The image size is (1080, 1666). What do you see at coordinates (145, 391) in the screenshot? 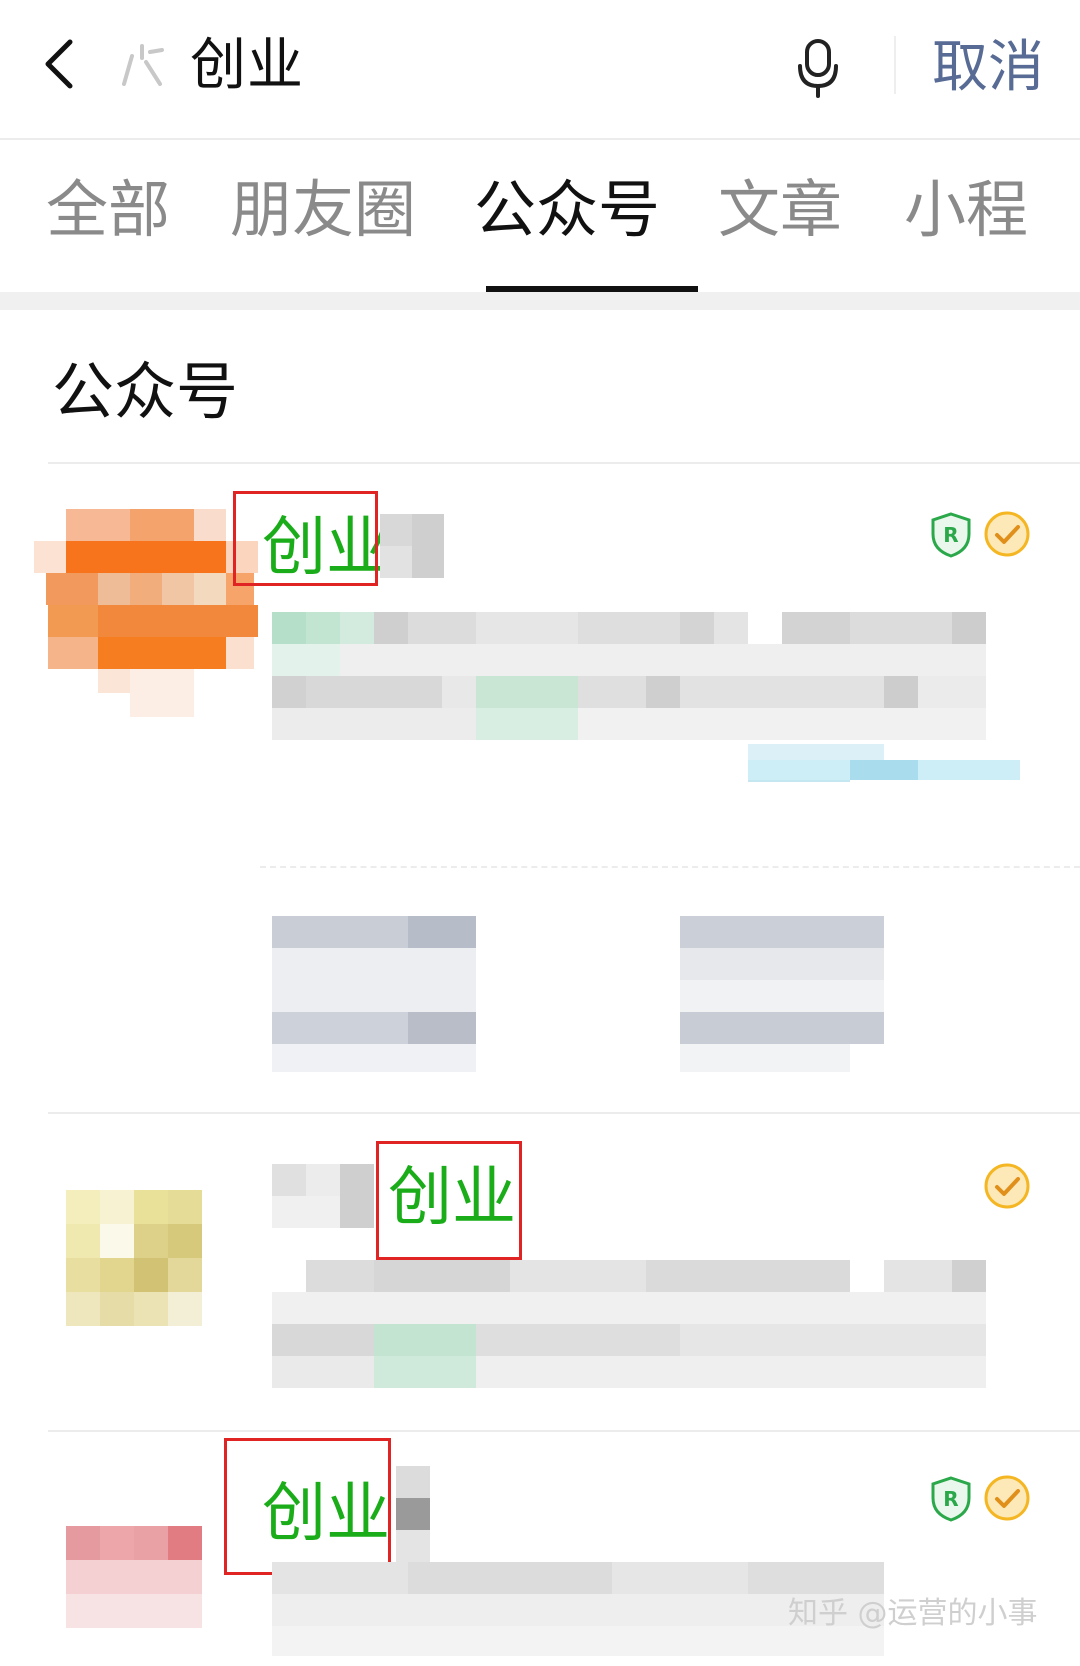
I see `section-title: 公众号` at bounding box center [145, 391].